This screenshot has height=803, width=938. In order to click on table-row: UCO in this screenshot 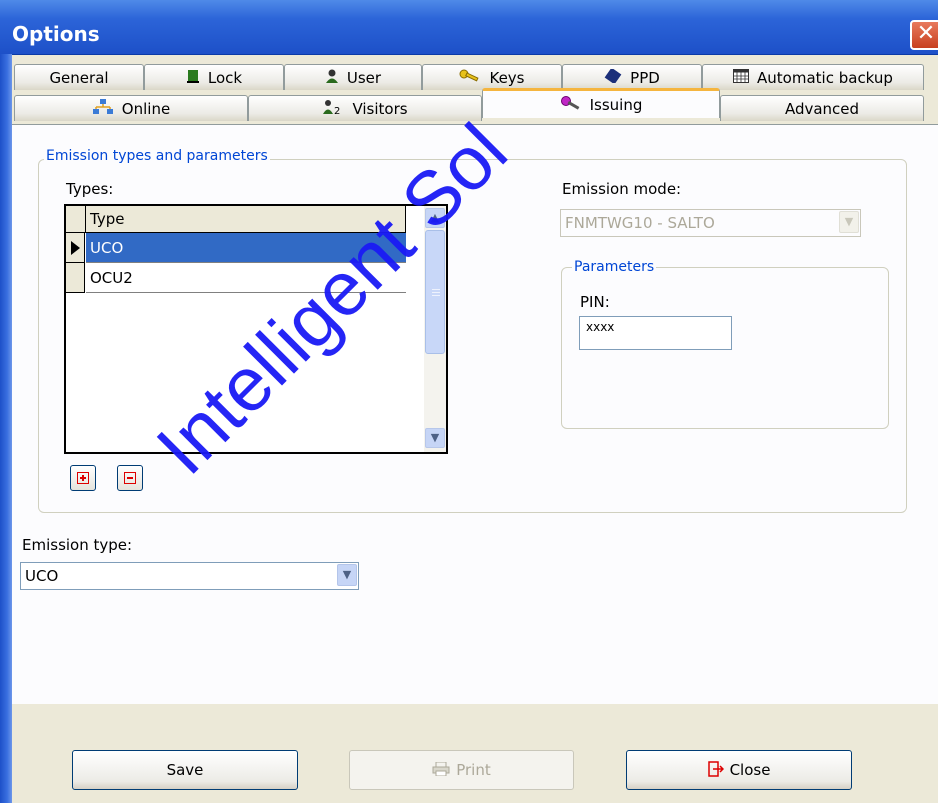, I will do `click(236, 248)`.